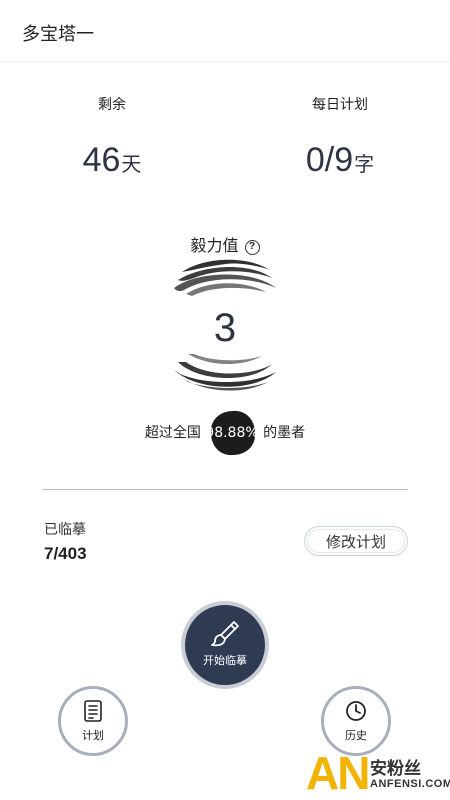 This screenshot has width=450, height=800. Describe the element at coordinates (214, 245) in the screenshot. I see `perseverance-label: 毅力值` at that location.